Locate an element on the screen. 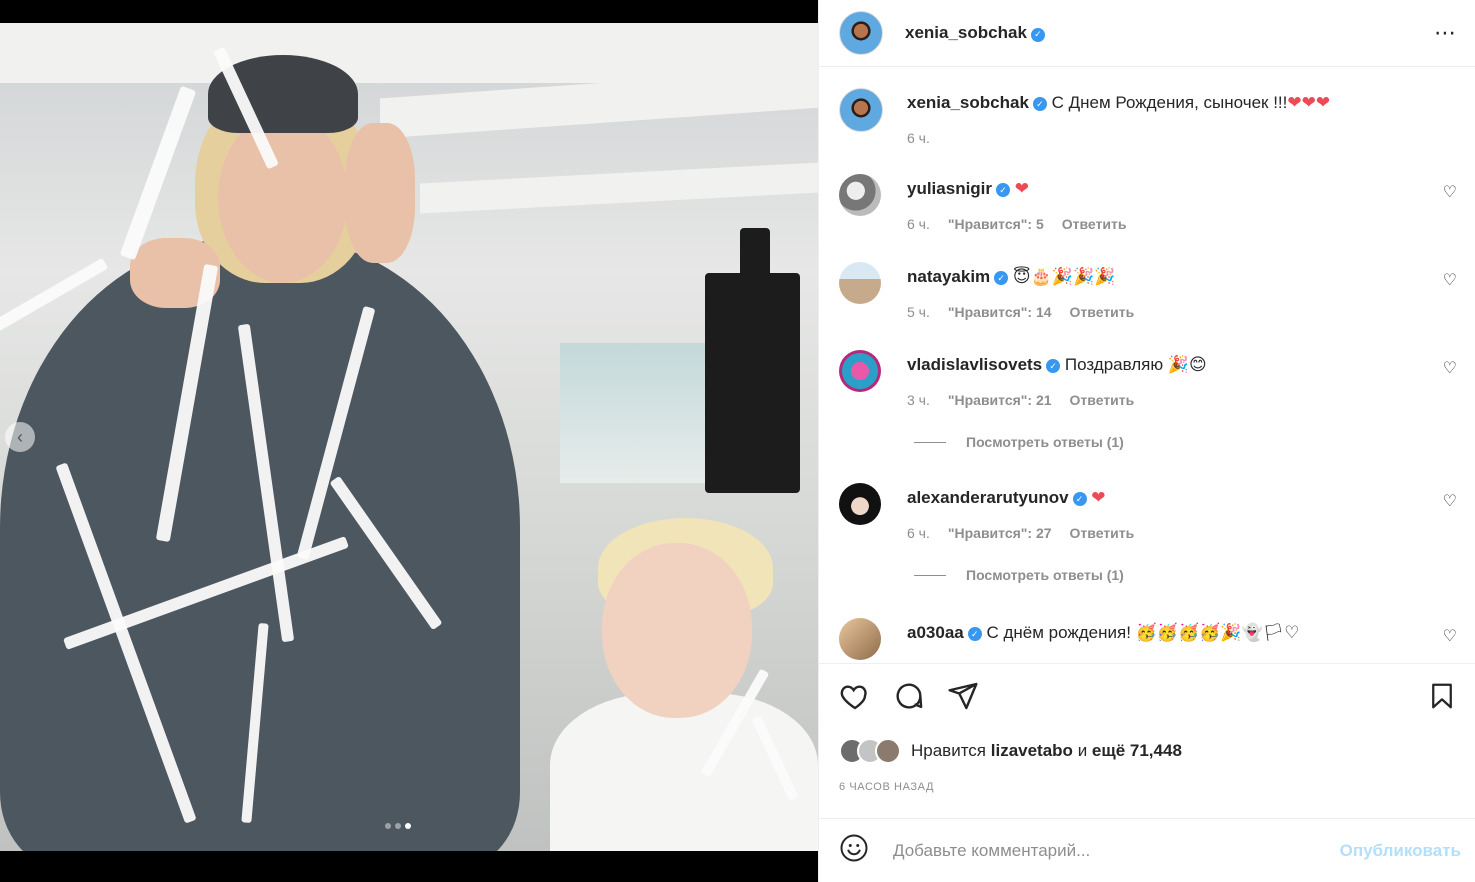 The width and height of the screenshot is (1475, 882). liker-username: lizavetabo is located at coordinates (1032, 750).